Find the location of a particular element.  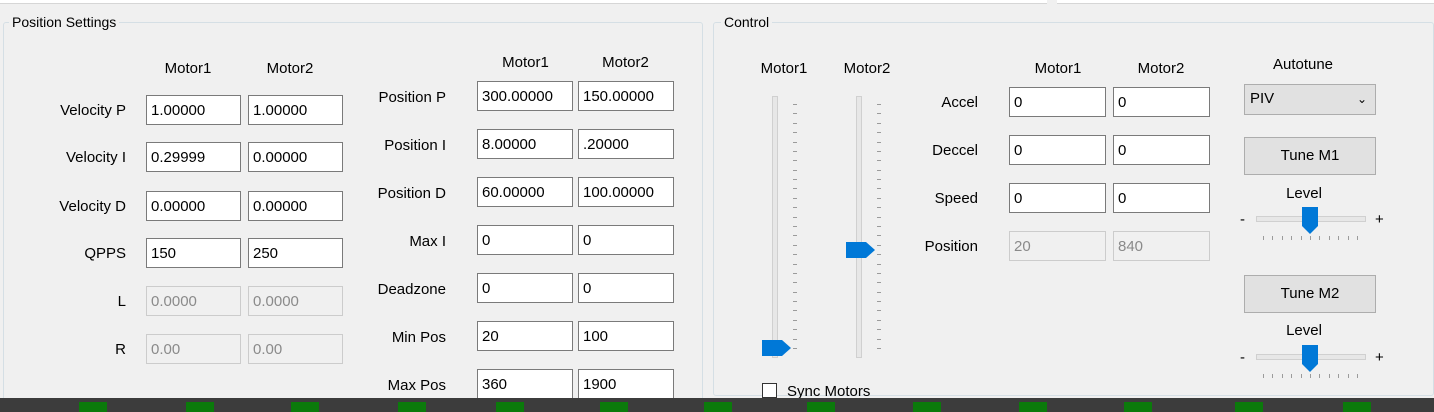

control-row-label: Deccel is located at coordinates (955, 150).